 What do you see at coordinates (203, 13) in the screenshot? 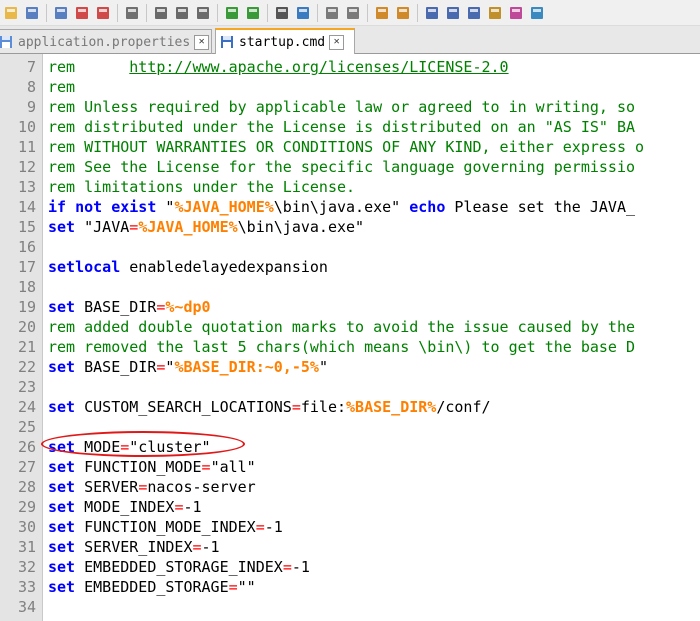
I see `paste-icon` at bounding box center [203, 13].